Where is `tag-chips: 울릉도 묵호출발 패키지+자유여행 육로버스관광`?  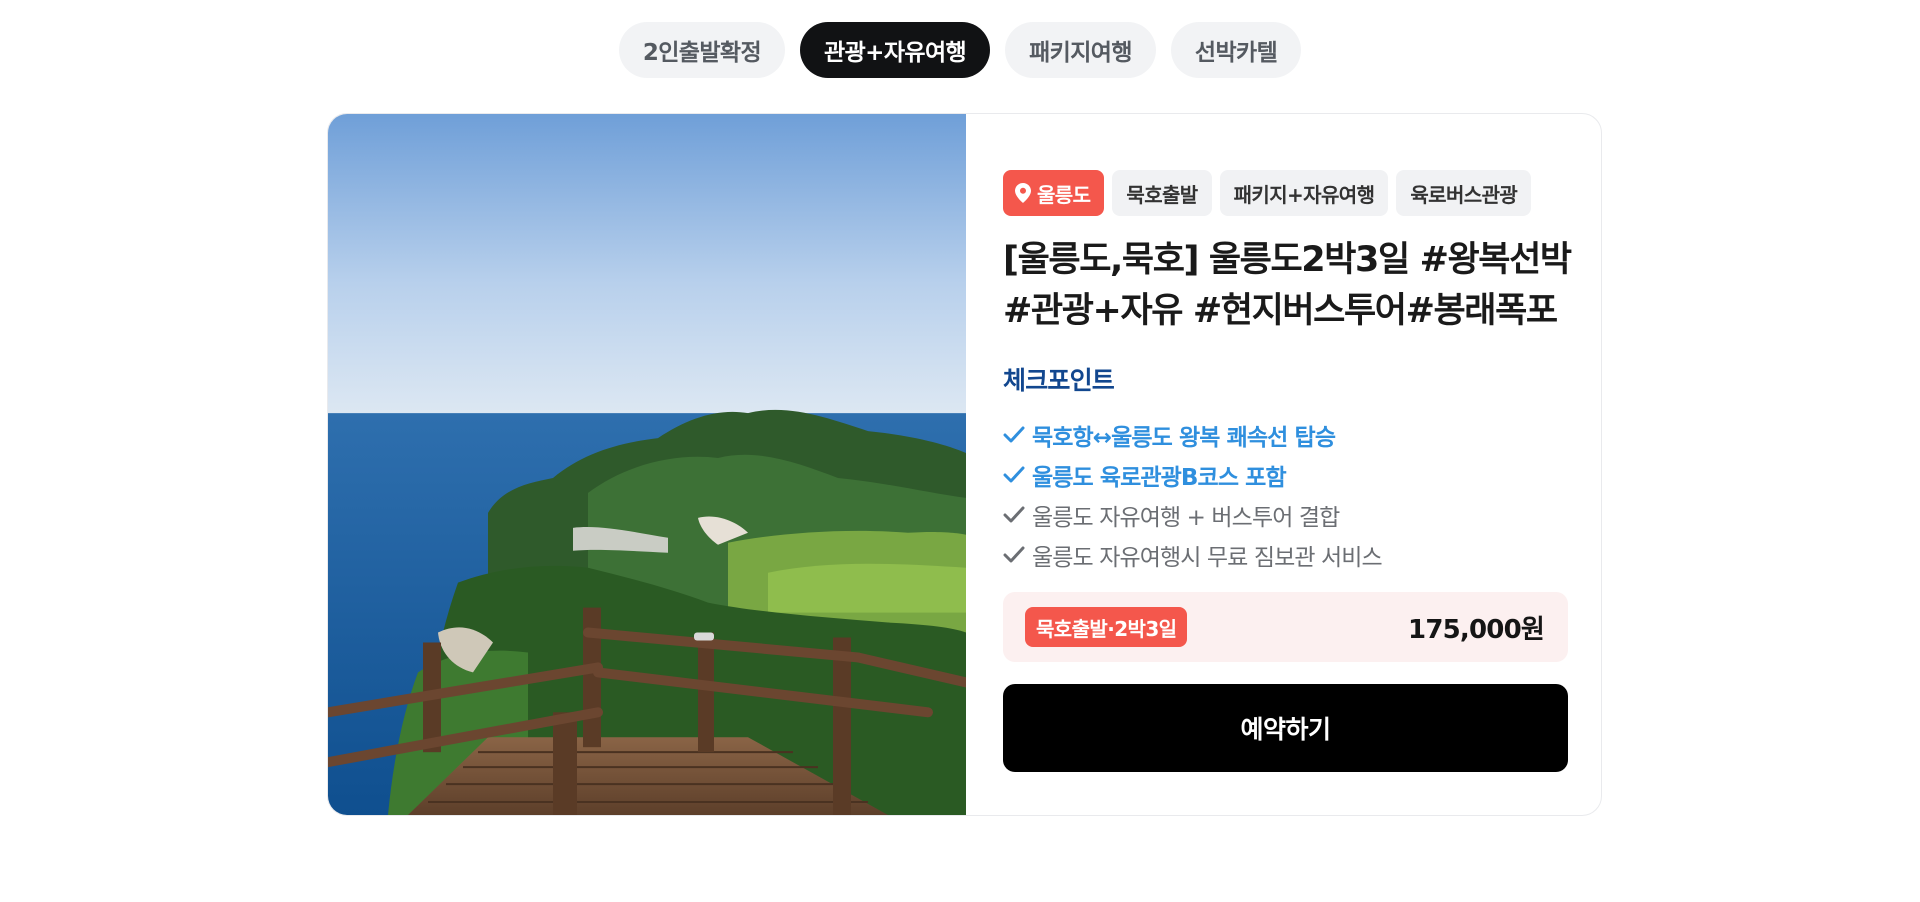 tag-chips: 울릉도 묵호출발 패키지+자유여행 육로버스관광 is located at coordinates (1302, 193).